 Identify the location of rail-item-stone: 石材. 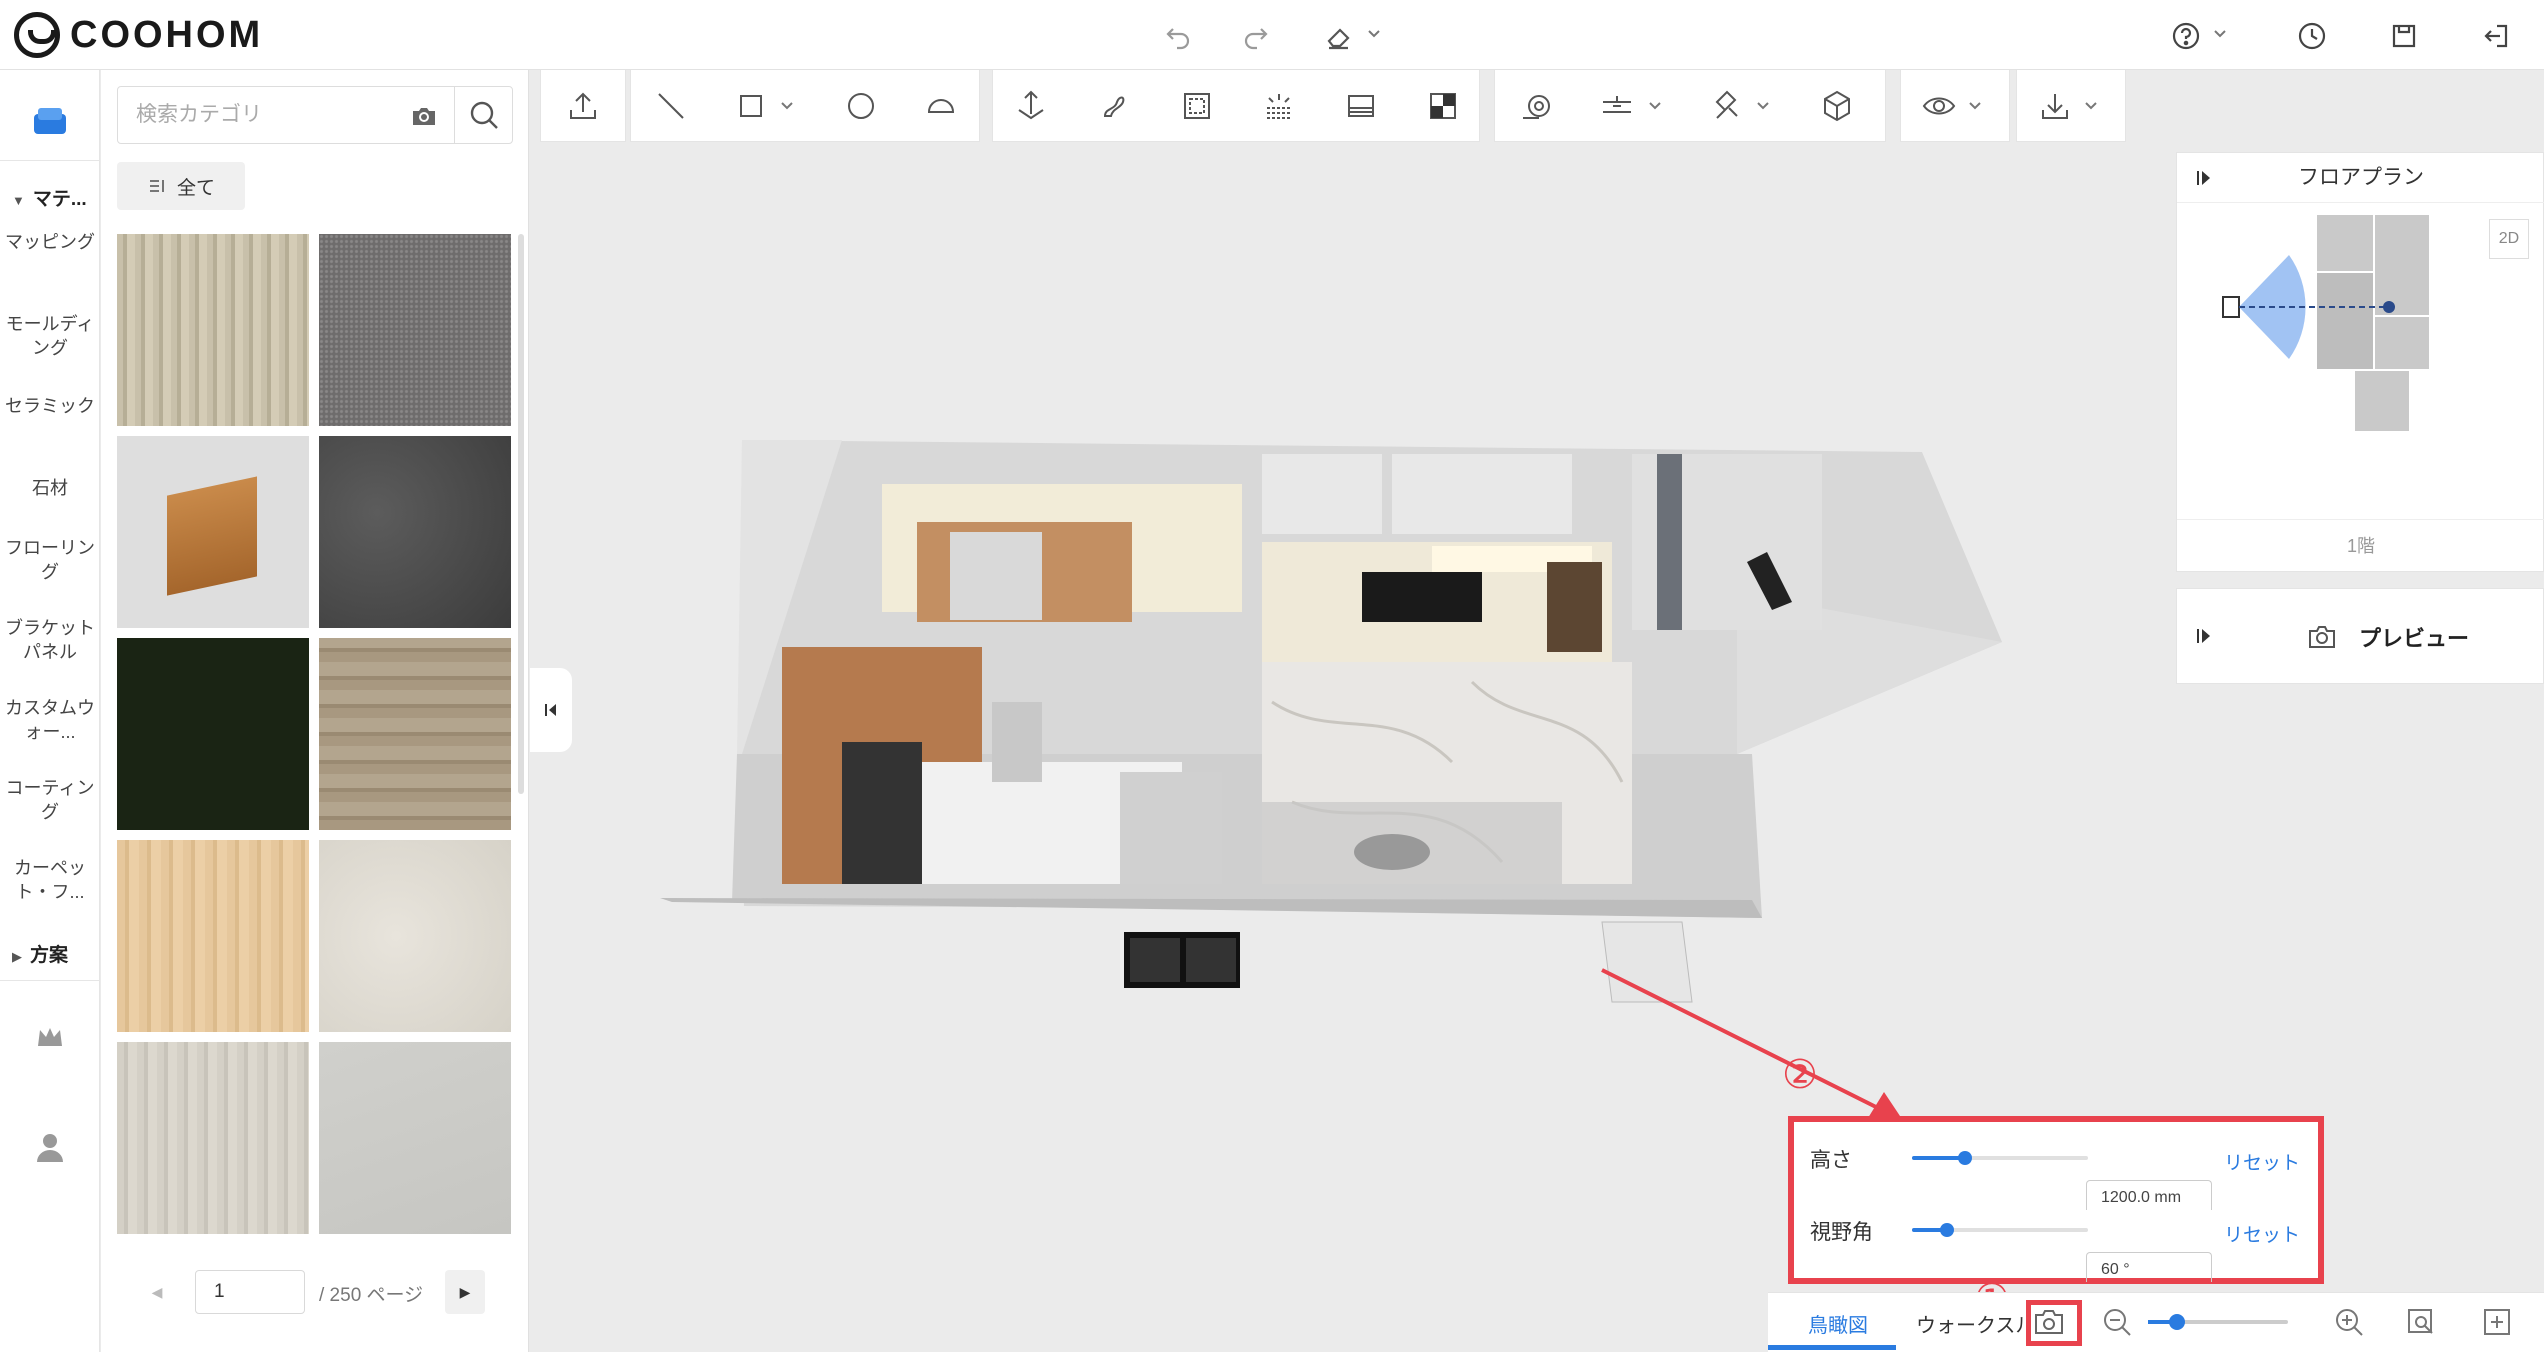
(50, 488).